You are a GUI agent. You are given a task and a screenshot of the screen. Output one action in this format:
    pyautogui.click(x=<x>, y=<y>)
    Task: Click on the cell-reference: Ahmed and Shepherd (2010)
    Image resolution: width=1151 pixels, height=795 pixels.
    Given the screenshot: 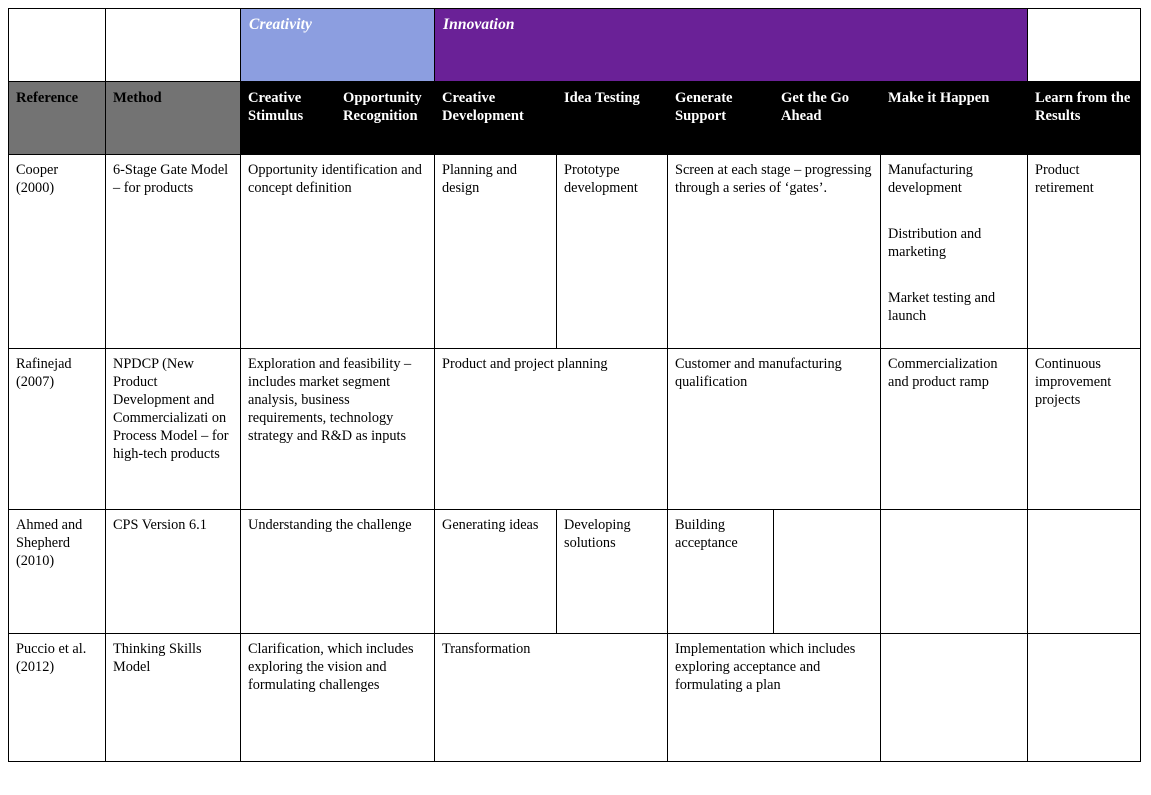 What is the action you would take?
    pyautogui.click(x=57, y=571)
    